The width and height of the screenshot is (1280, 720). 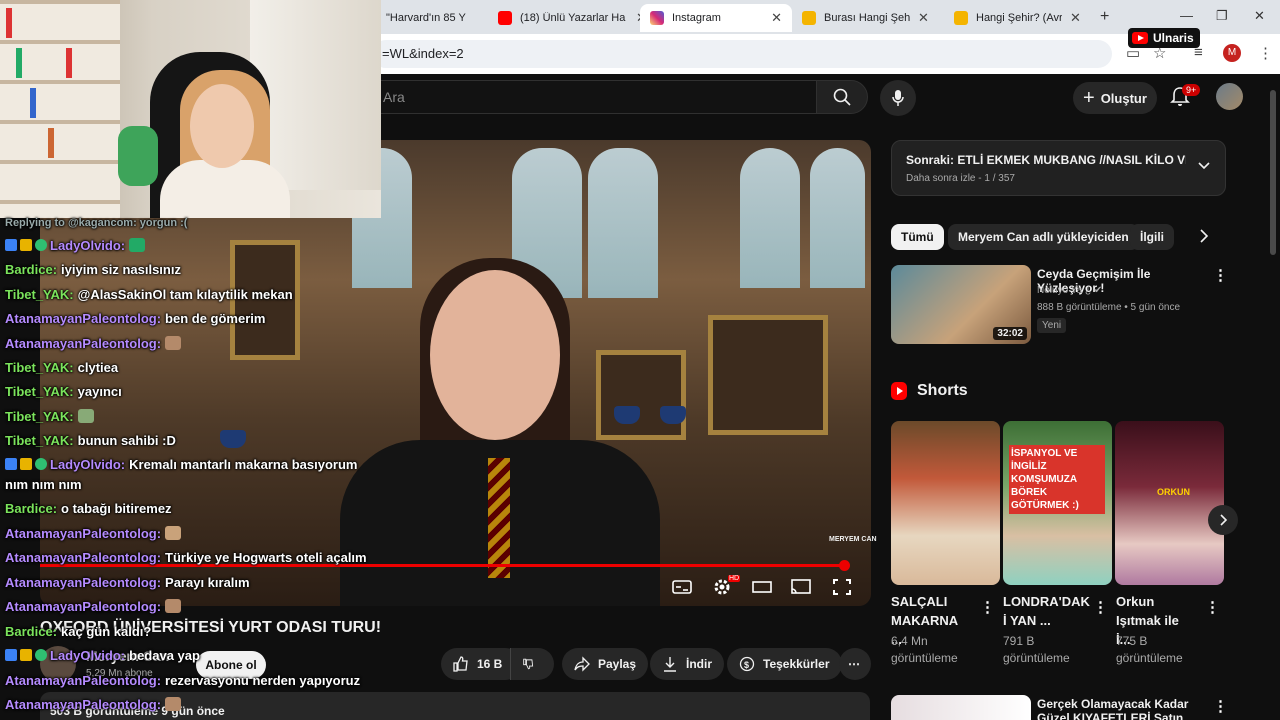 What do you see at coordinates (670, 664) in the screenshot?
I see `download-icon` at bounding box center [670, 664].